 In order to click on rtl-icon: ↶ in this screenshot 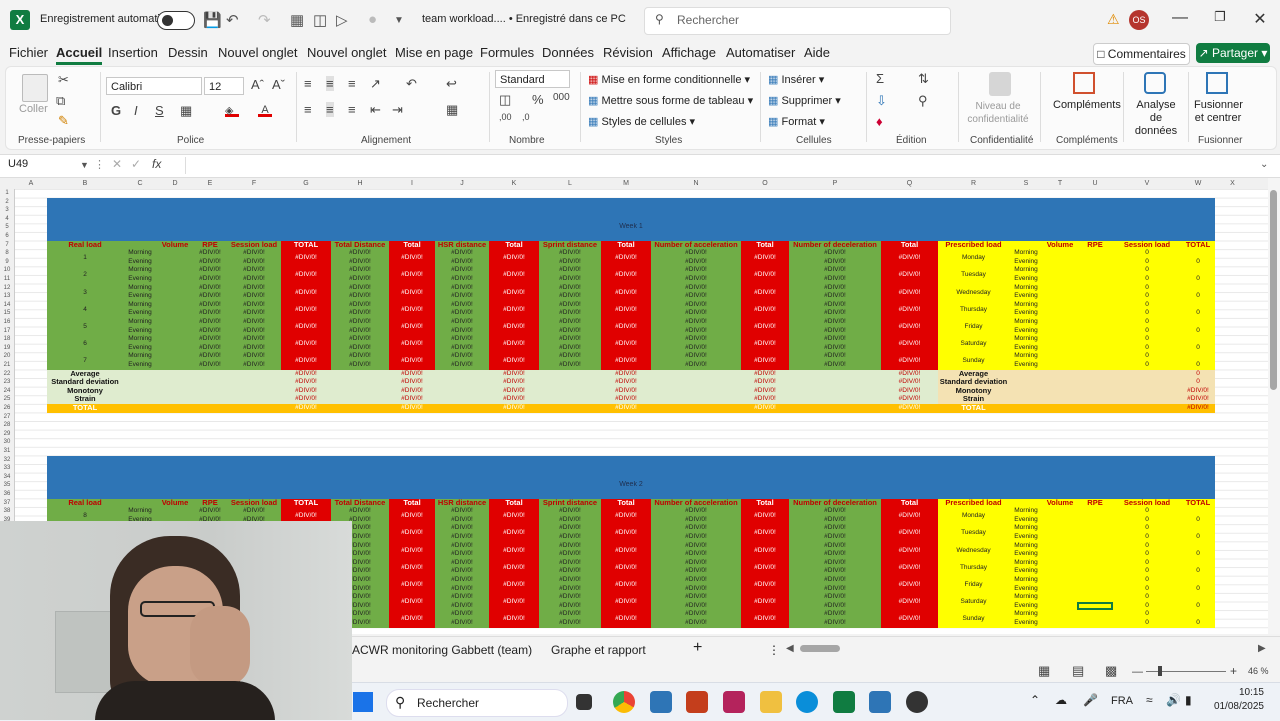, I will do `click(411, 84)`.